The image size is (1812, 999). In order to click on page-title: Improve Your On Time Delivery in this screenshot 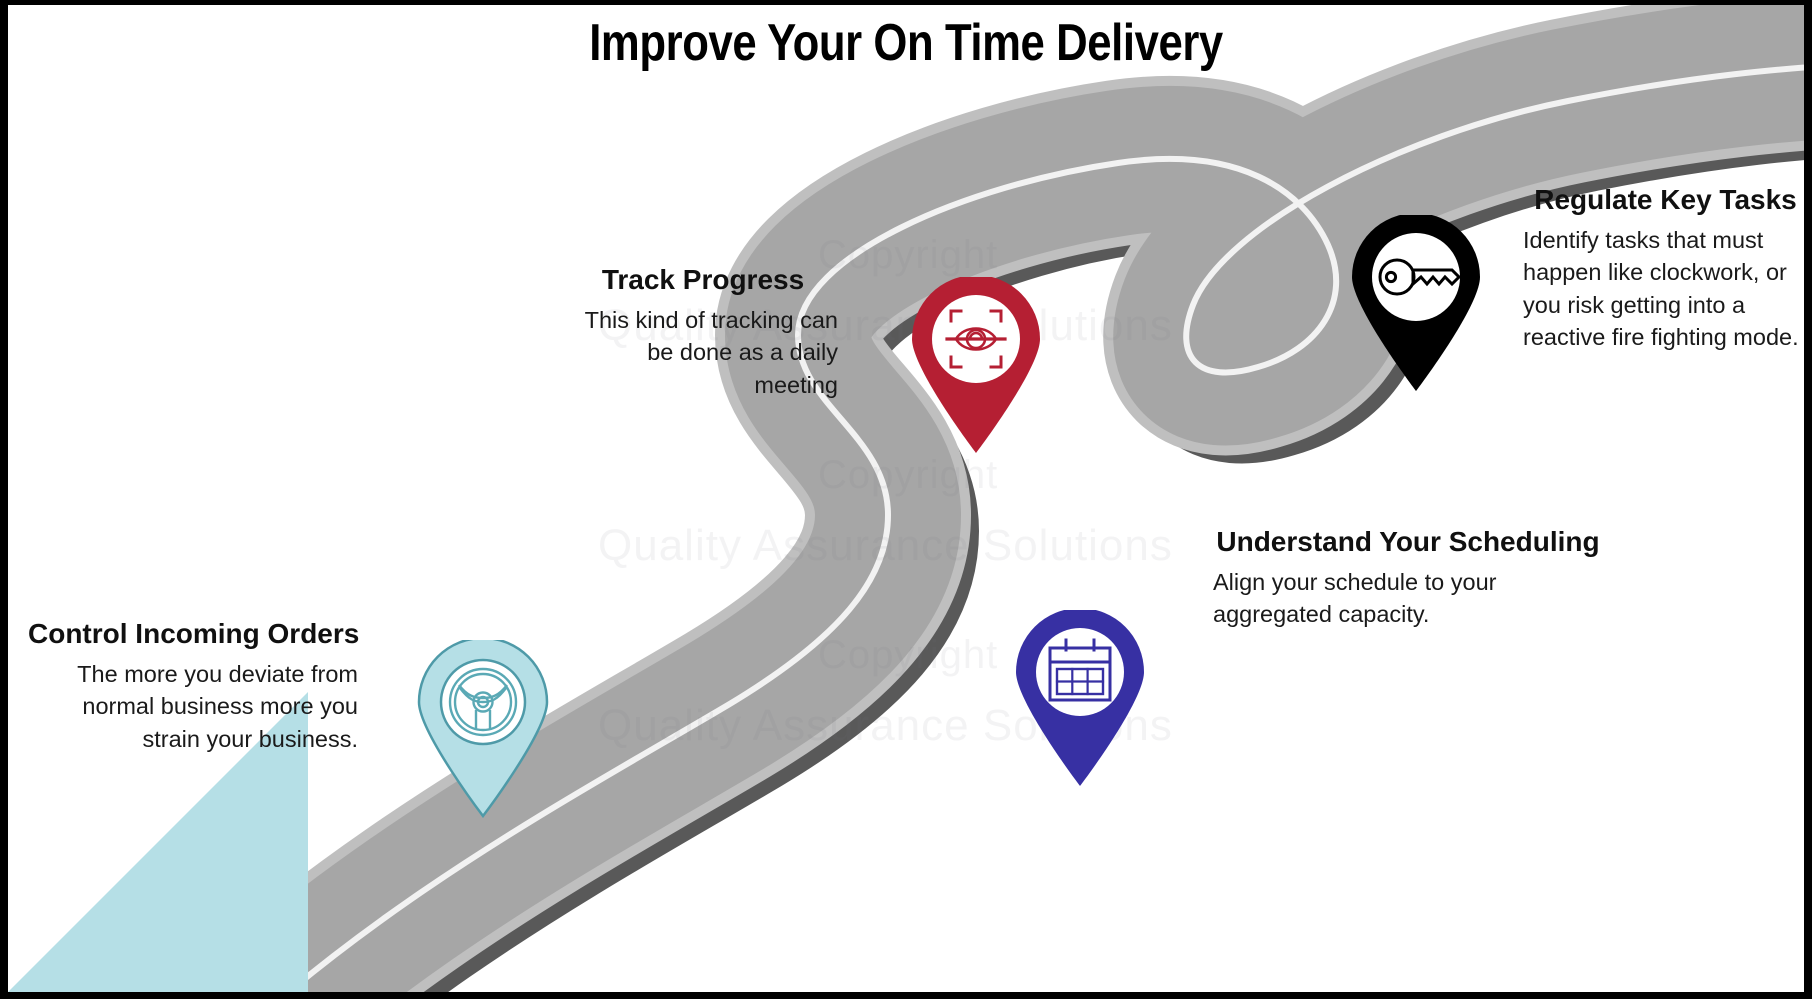, I will do `click(906, 43)`.